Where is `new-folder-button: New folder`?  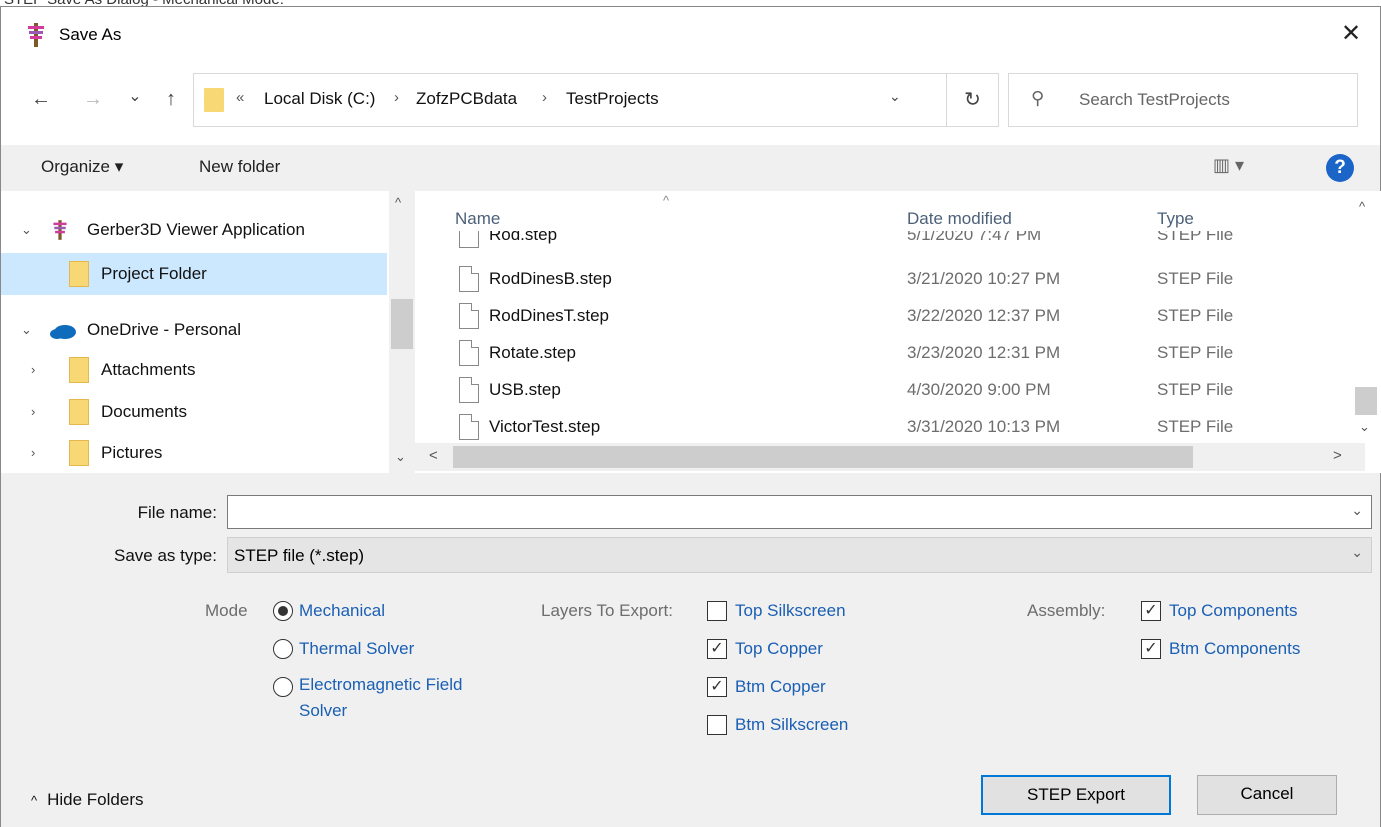 new-folder-button: New folder is located at coordinates (239, 167).